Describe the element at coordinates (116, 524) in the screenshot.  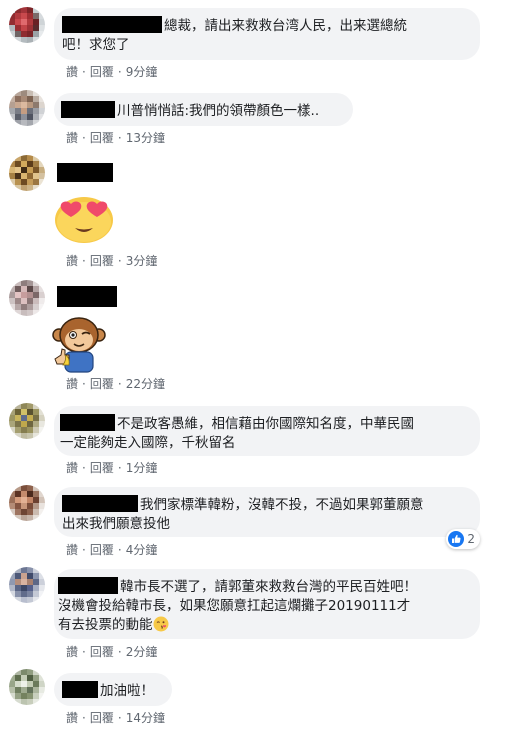
I see `comment-text: 出來我們願意投他` at that location.